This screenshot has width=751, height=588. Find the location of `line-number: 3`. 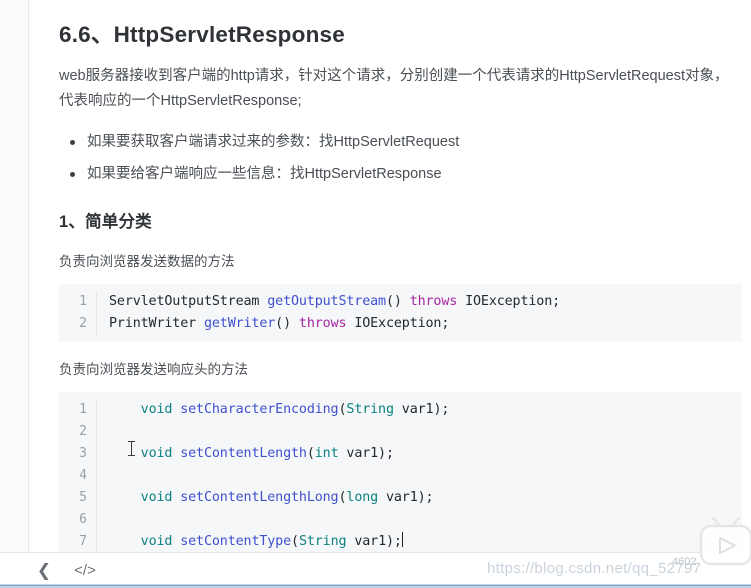

line-number: 3 is located at coordinates (78, 454).